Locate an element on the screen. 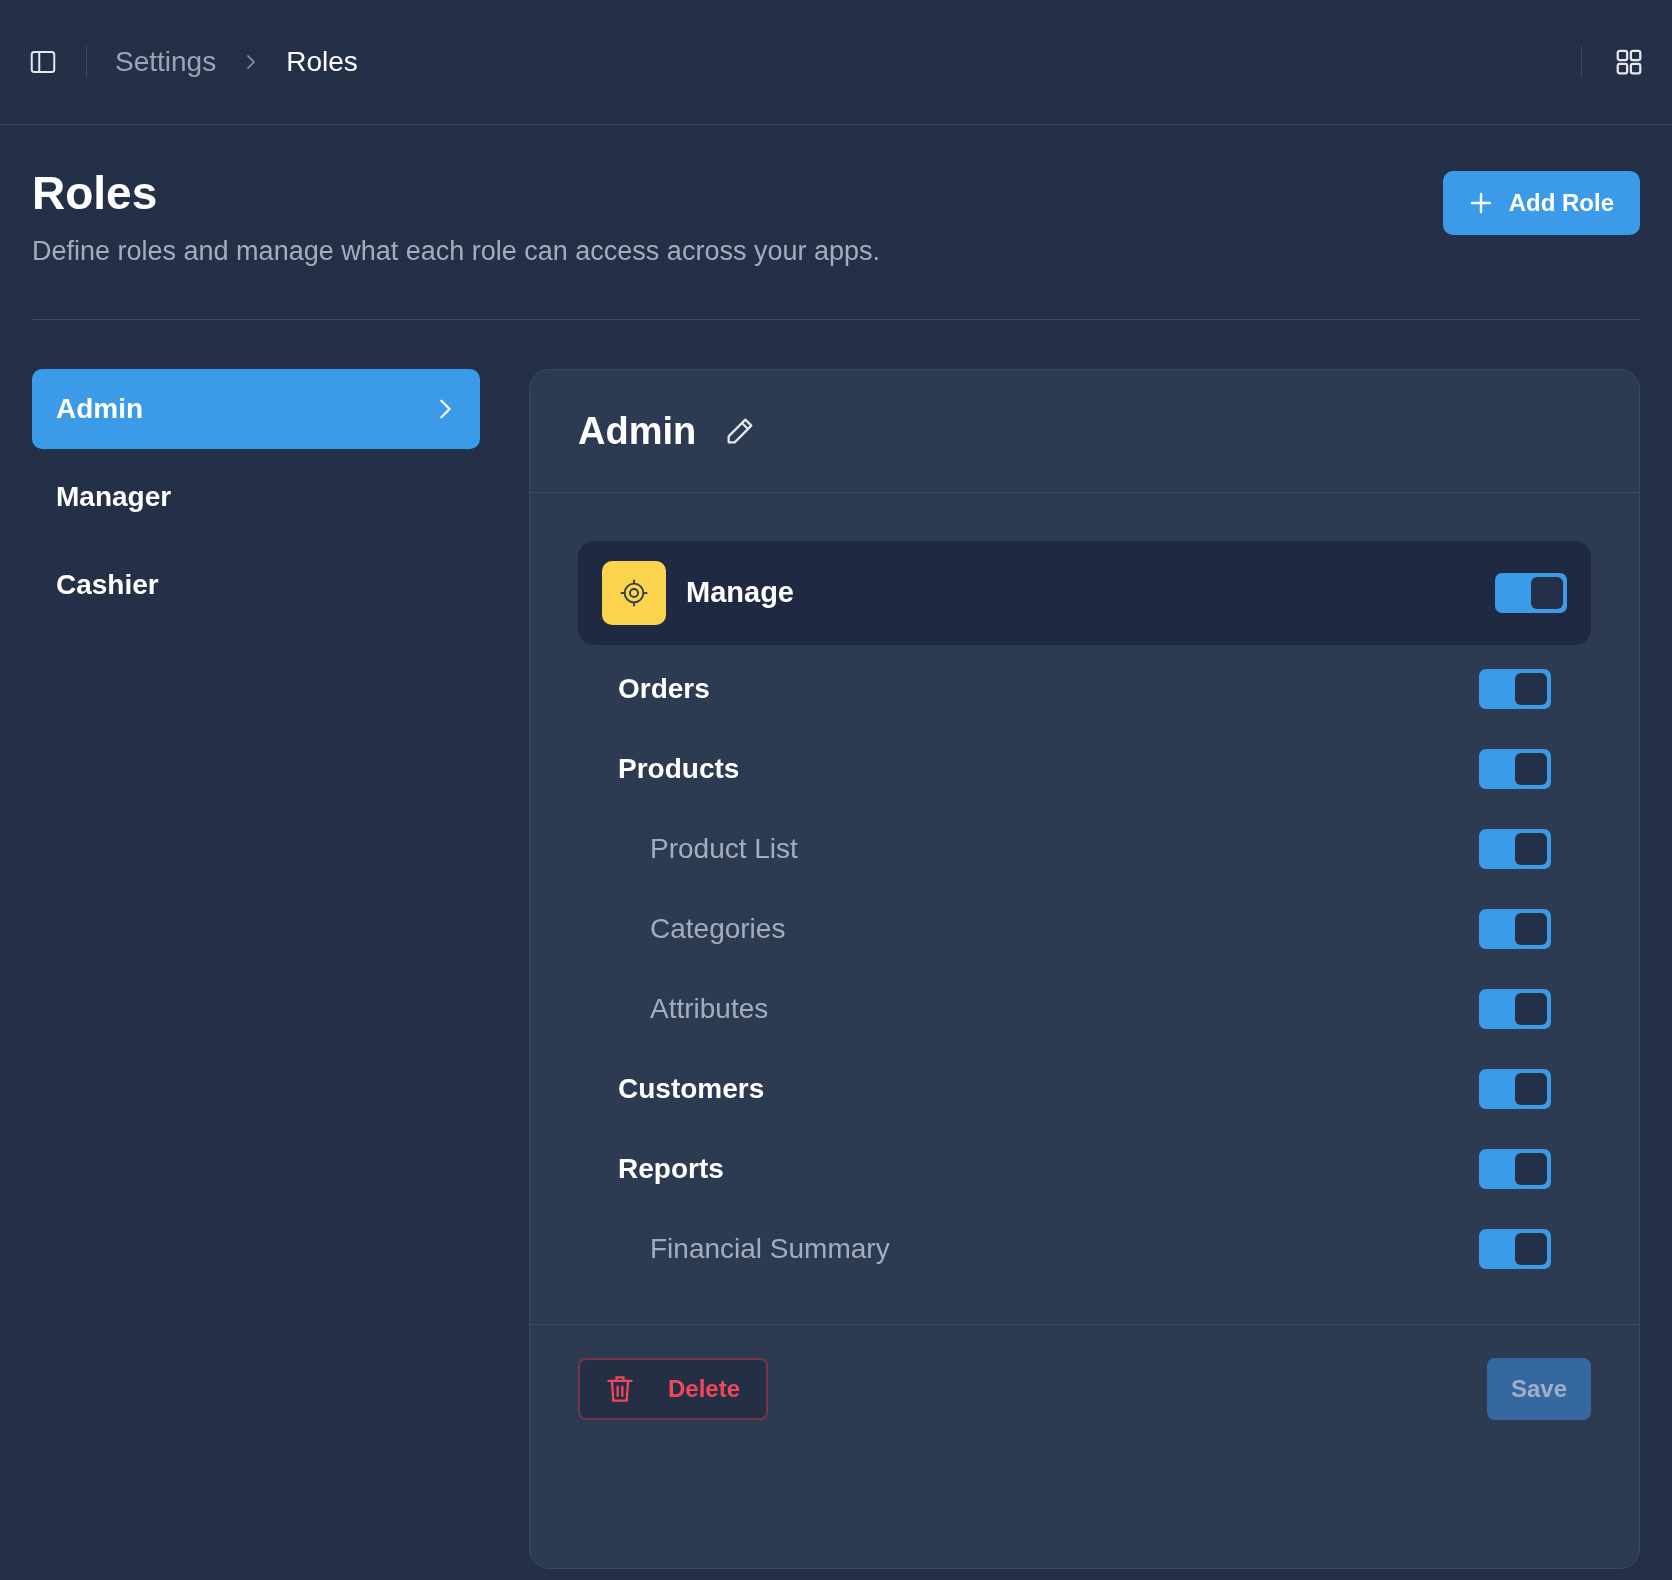 The width and height of the screenshot is (1672, 1580). breadcrumb-link: Settings is located at coordinates (166, 62).